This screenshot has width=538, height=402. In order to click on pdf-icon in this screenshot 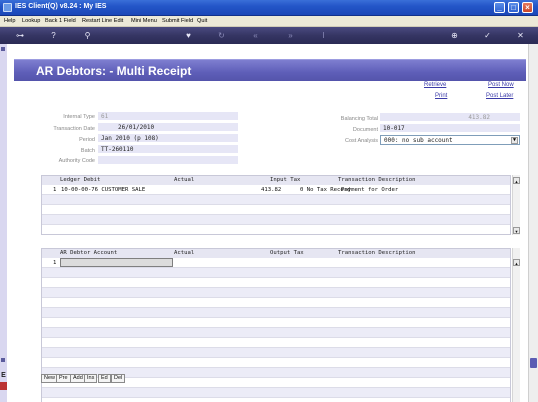, I will do `click(3, 386)`.